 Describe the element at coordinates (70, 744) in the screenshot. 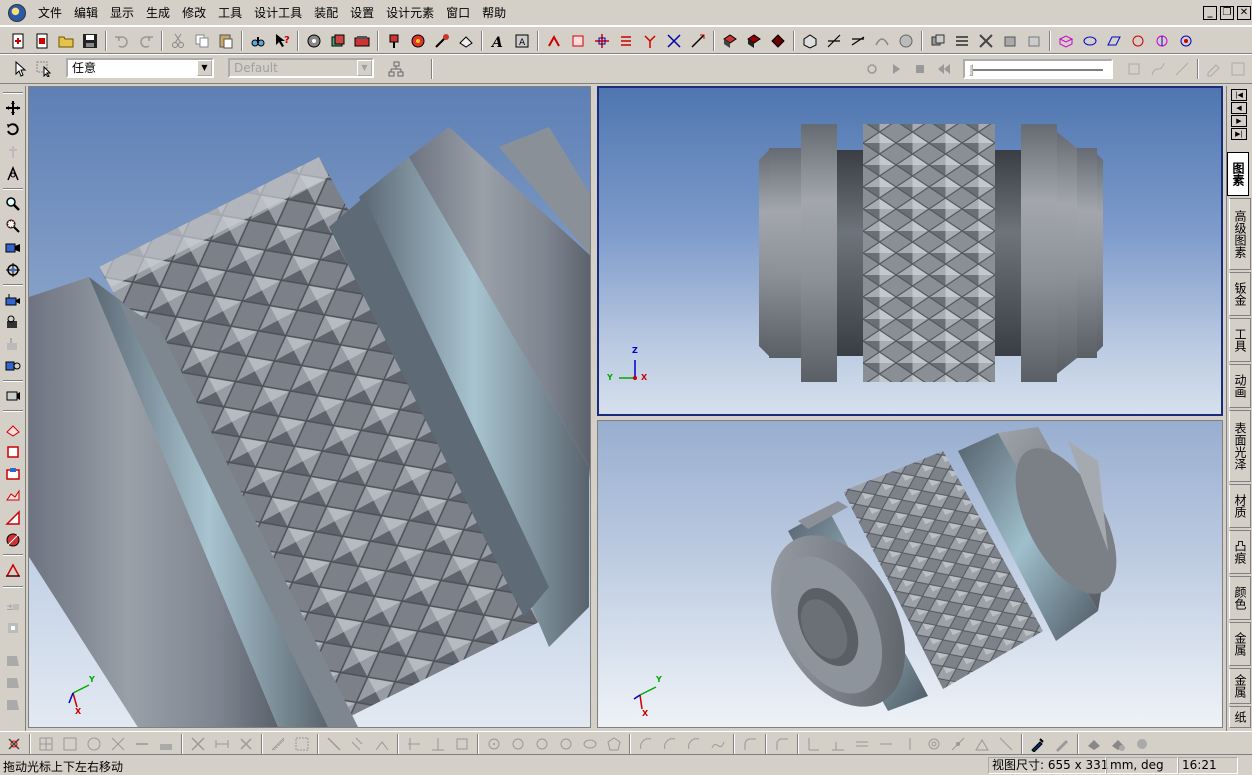

I see `sketch-frame-icon` at that location.